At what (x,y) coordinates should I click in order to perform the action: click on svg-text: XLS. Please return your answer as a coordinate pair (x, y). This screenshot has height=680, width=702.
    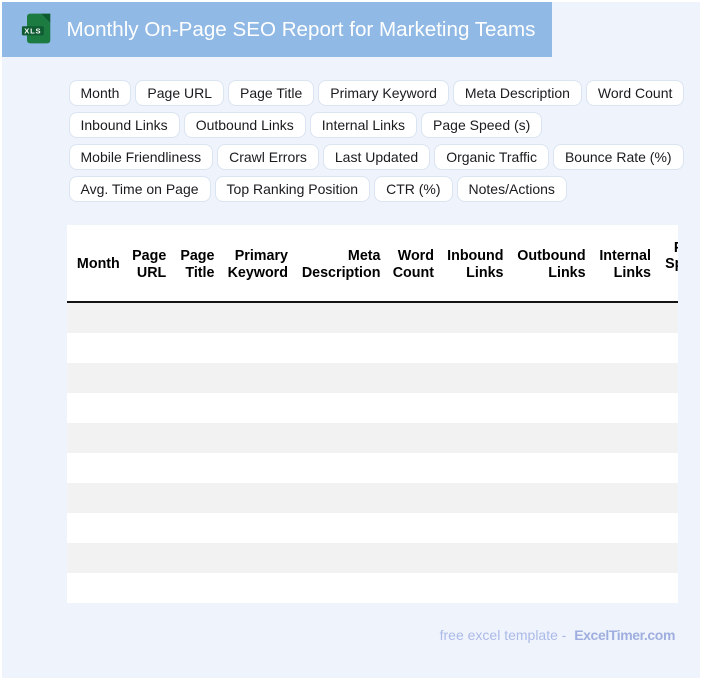
    Looking at the image, I should click on (32, 30).